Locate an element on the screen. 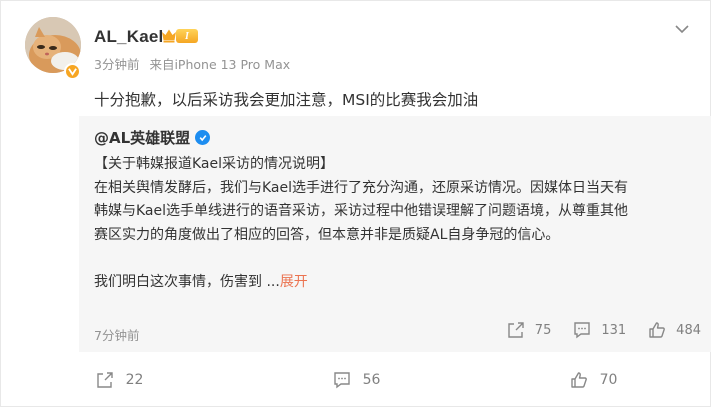  level-badge: I is located at coordinates (187, 36).